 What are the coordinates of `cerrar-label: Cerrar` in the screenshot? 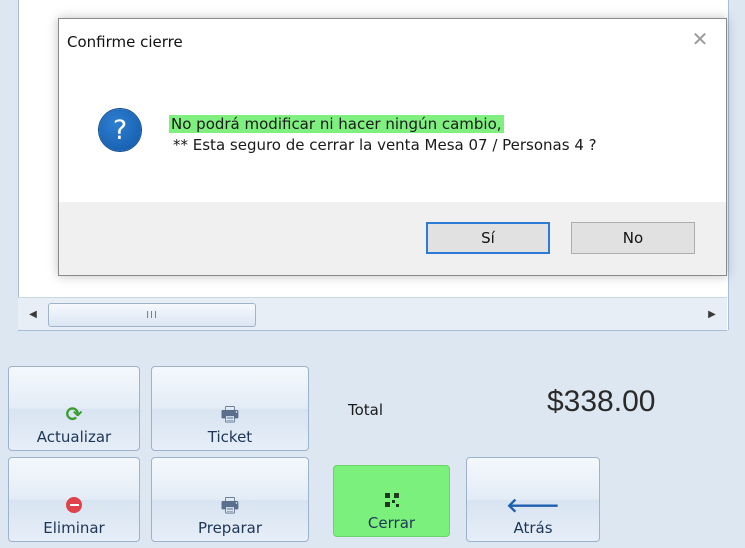 It's located at (391, 523).